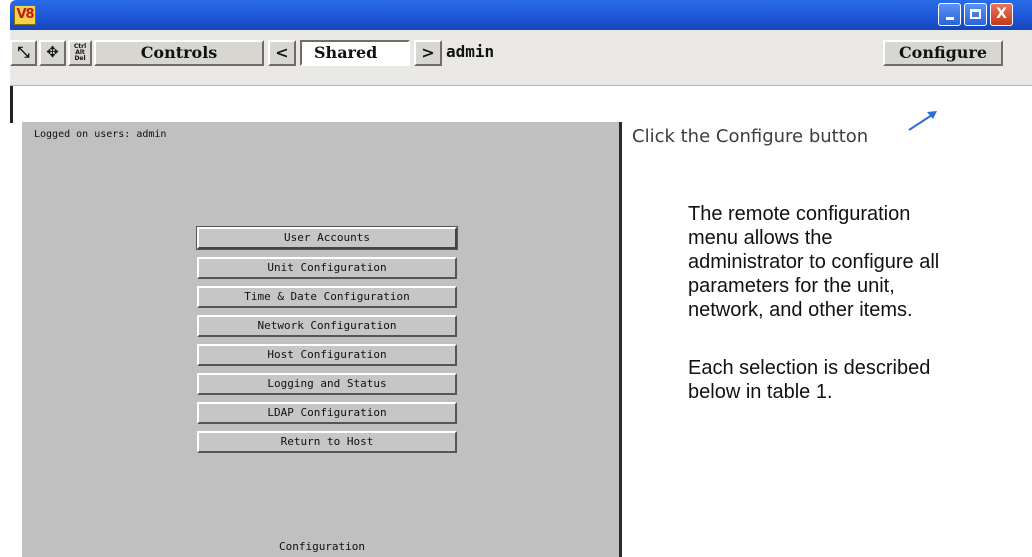  I want to click on minimize-icon, so click(949, 18).